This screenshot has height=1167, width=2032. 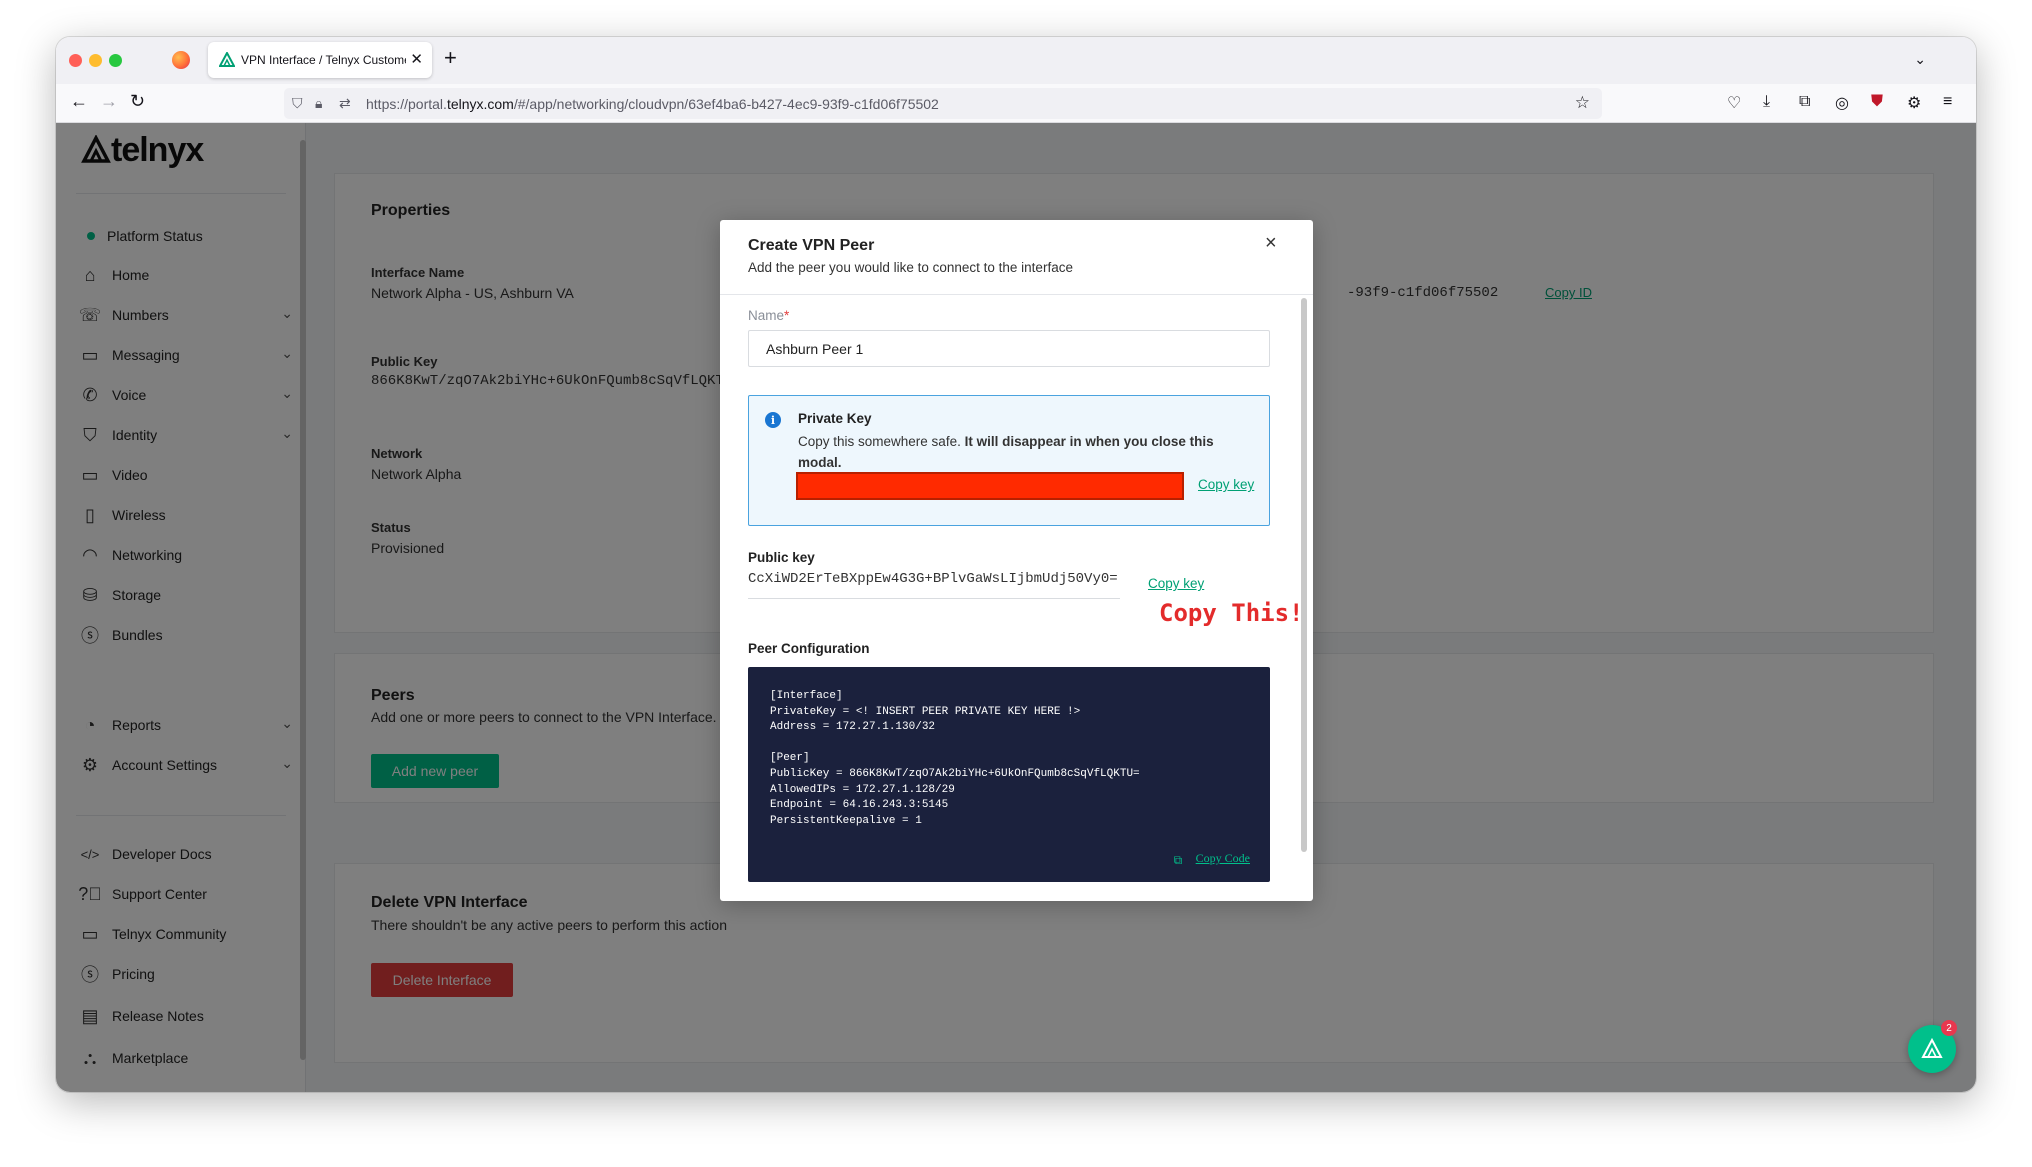 I want to click on public-key-label: Public key, so click(x=781, y=557).